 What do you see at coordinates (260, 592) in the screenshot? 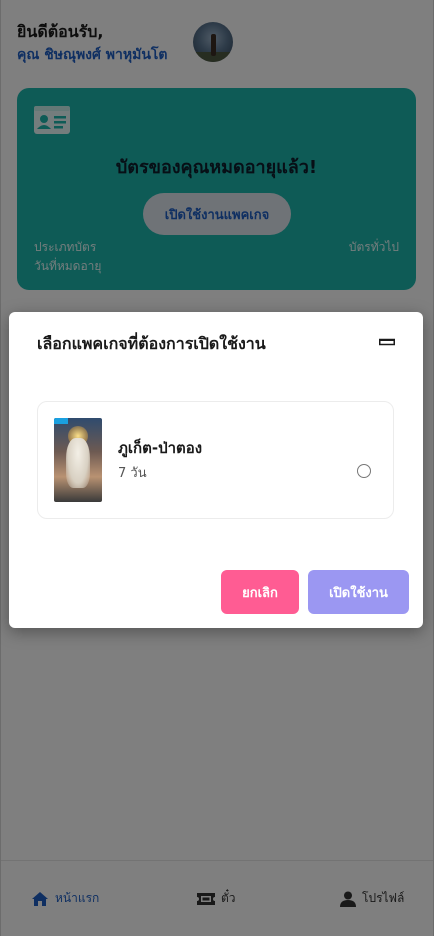
I see `cancel-button: ยกเลิก` at bounding box center [260, 592].